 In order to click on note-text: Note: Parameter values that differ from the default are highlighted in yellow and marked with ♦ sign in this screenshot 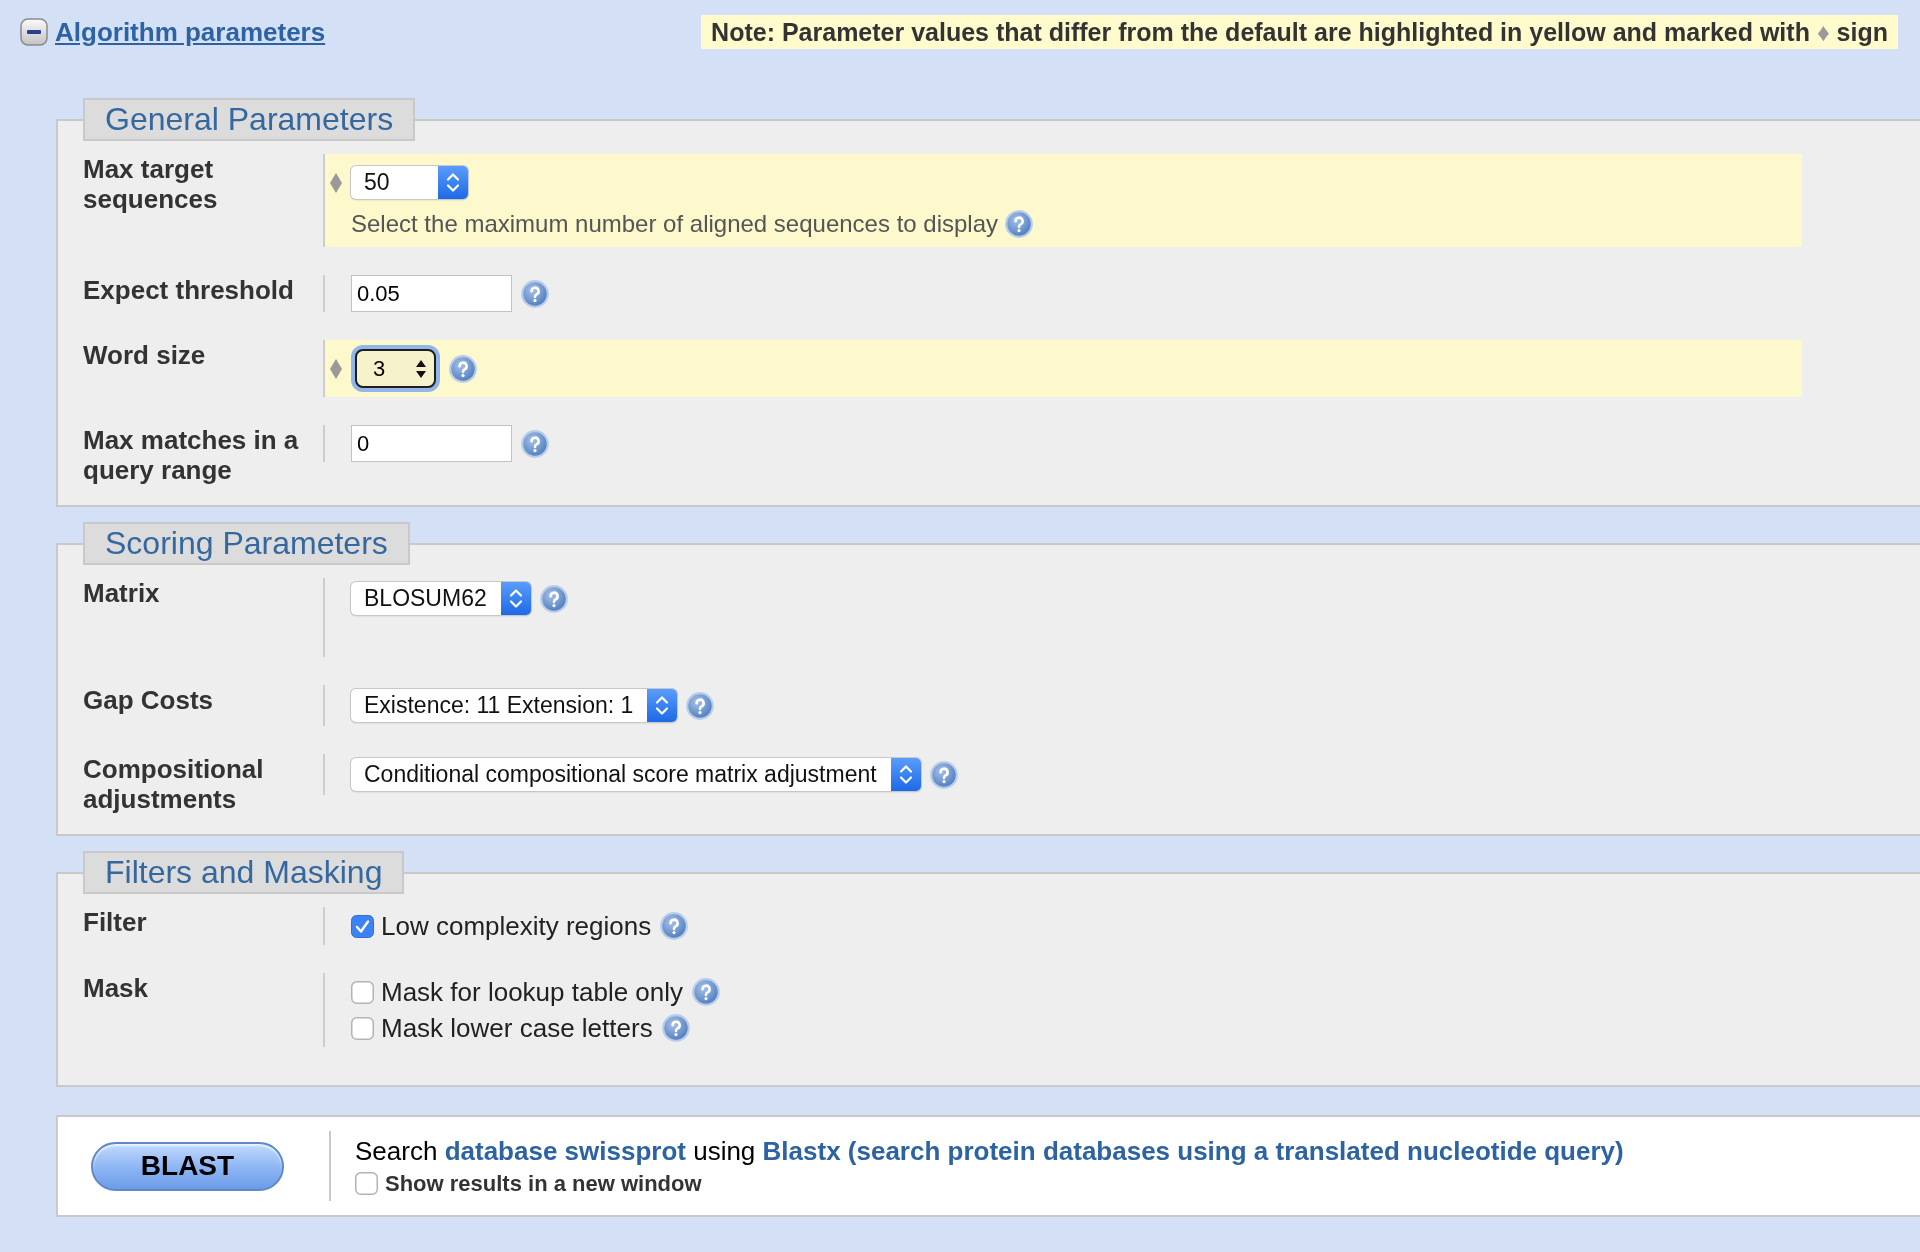, I will do `click(1299, 32)`.